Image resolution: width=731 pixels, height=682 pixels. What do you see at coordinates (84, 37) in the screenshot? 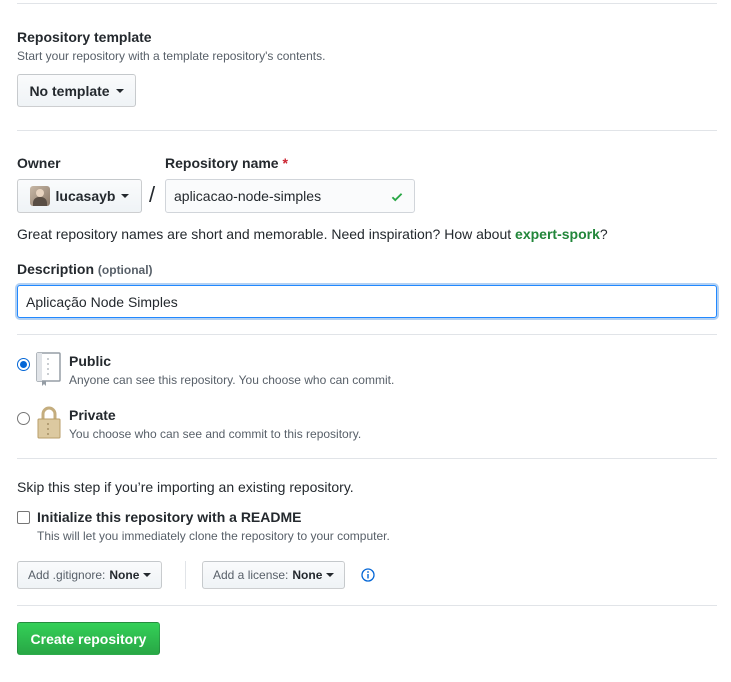
I see `template-heading: Repository template` at bounding box center [84, 37].